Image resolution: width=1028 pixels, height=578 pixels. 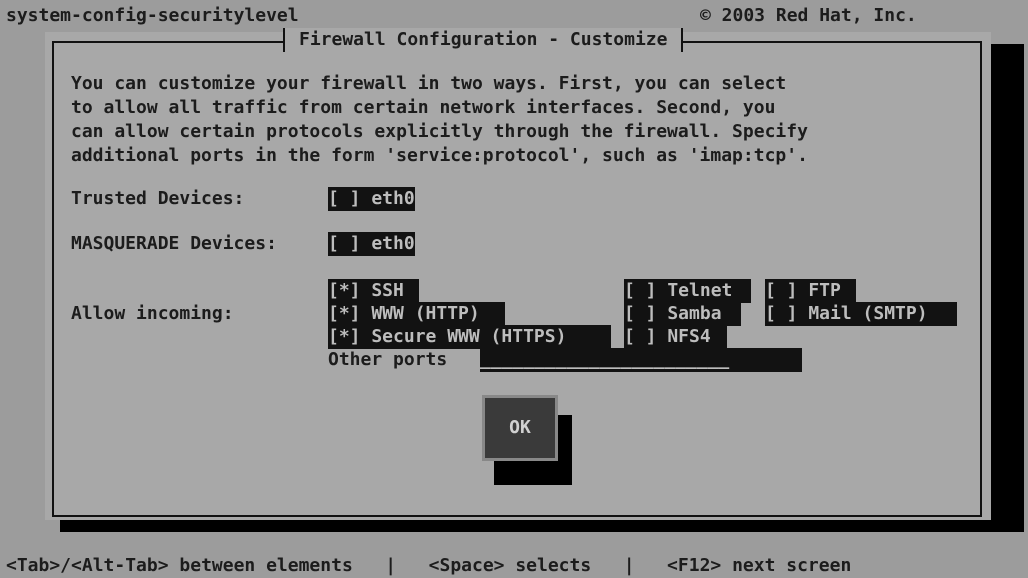 I want to click on ok-button-label: OK, so click(x=520, y=427).